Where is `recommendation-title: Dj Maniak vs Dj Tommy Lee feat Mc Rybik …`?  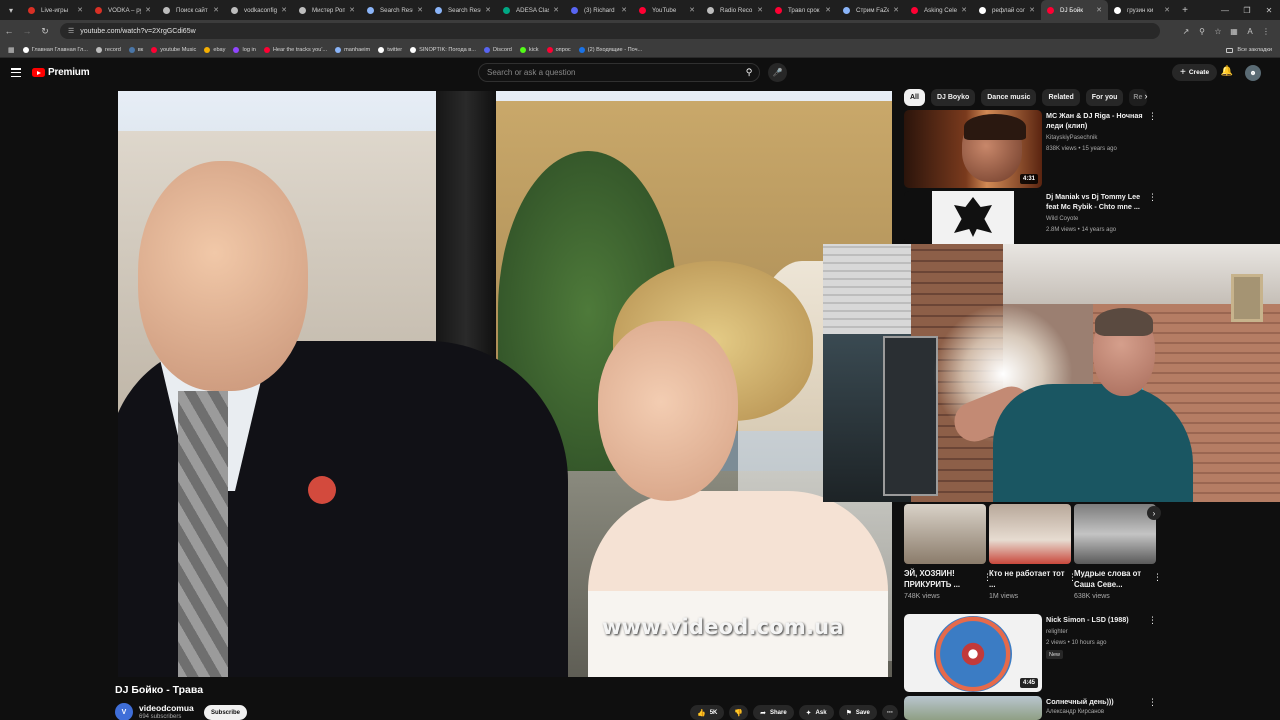
recommendation-title: Dj Maniak vs Dj Tommy Lee feat Mc Rybik … is located at coordinates (1096, 202).